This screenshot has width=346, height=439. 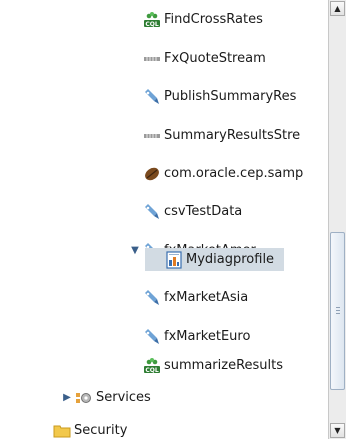 I want to click on tree-item-label: fxMarketEuro, so click(x=207, y=336).